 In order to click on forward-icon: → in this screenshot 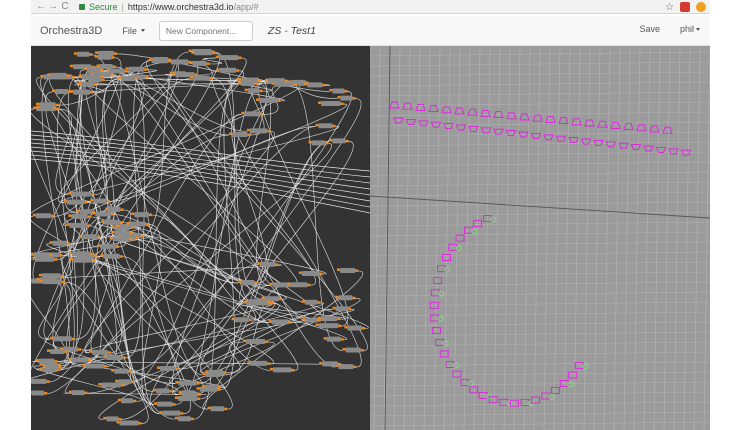, I will do `click(53, 7)`.